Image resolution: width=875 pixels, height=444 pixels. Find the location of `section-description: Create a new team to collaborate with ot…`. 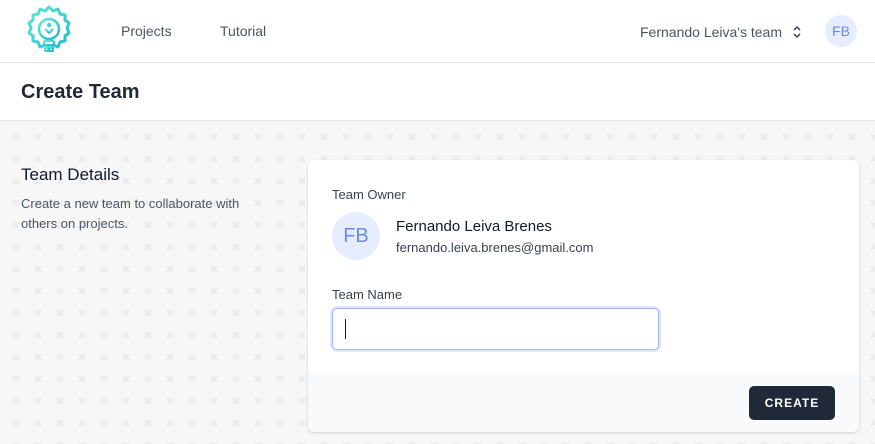

section-description: Create a new team to collaborate with ot… is located at coordinates (130, 213).